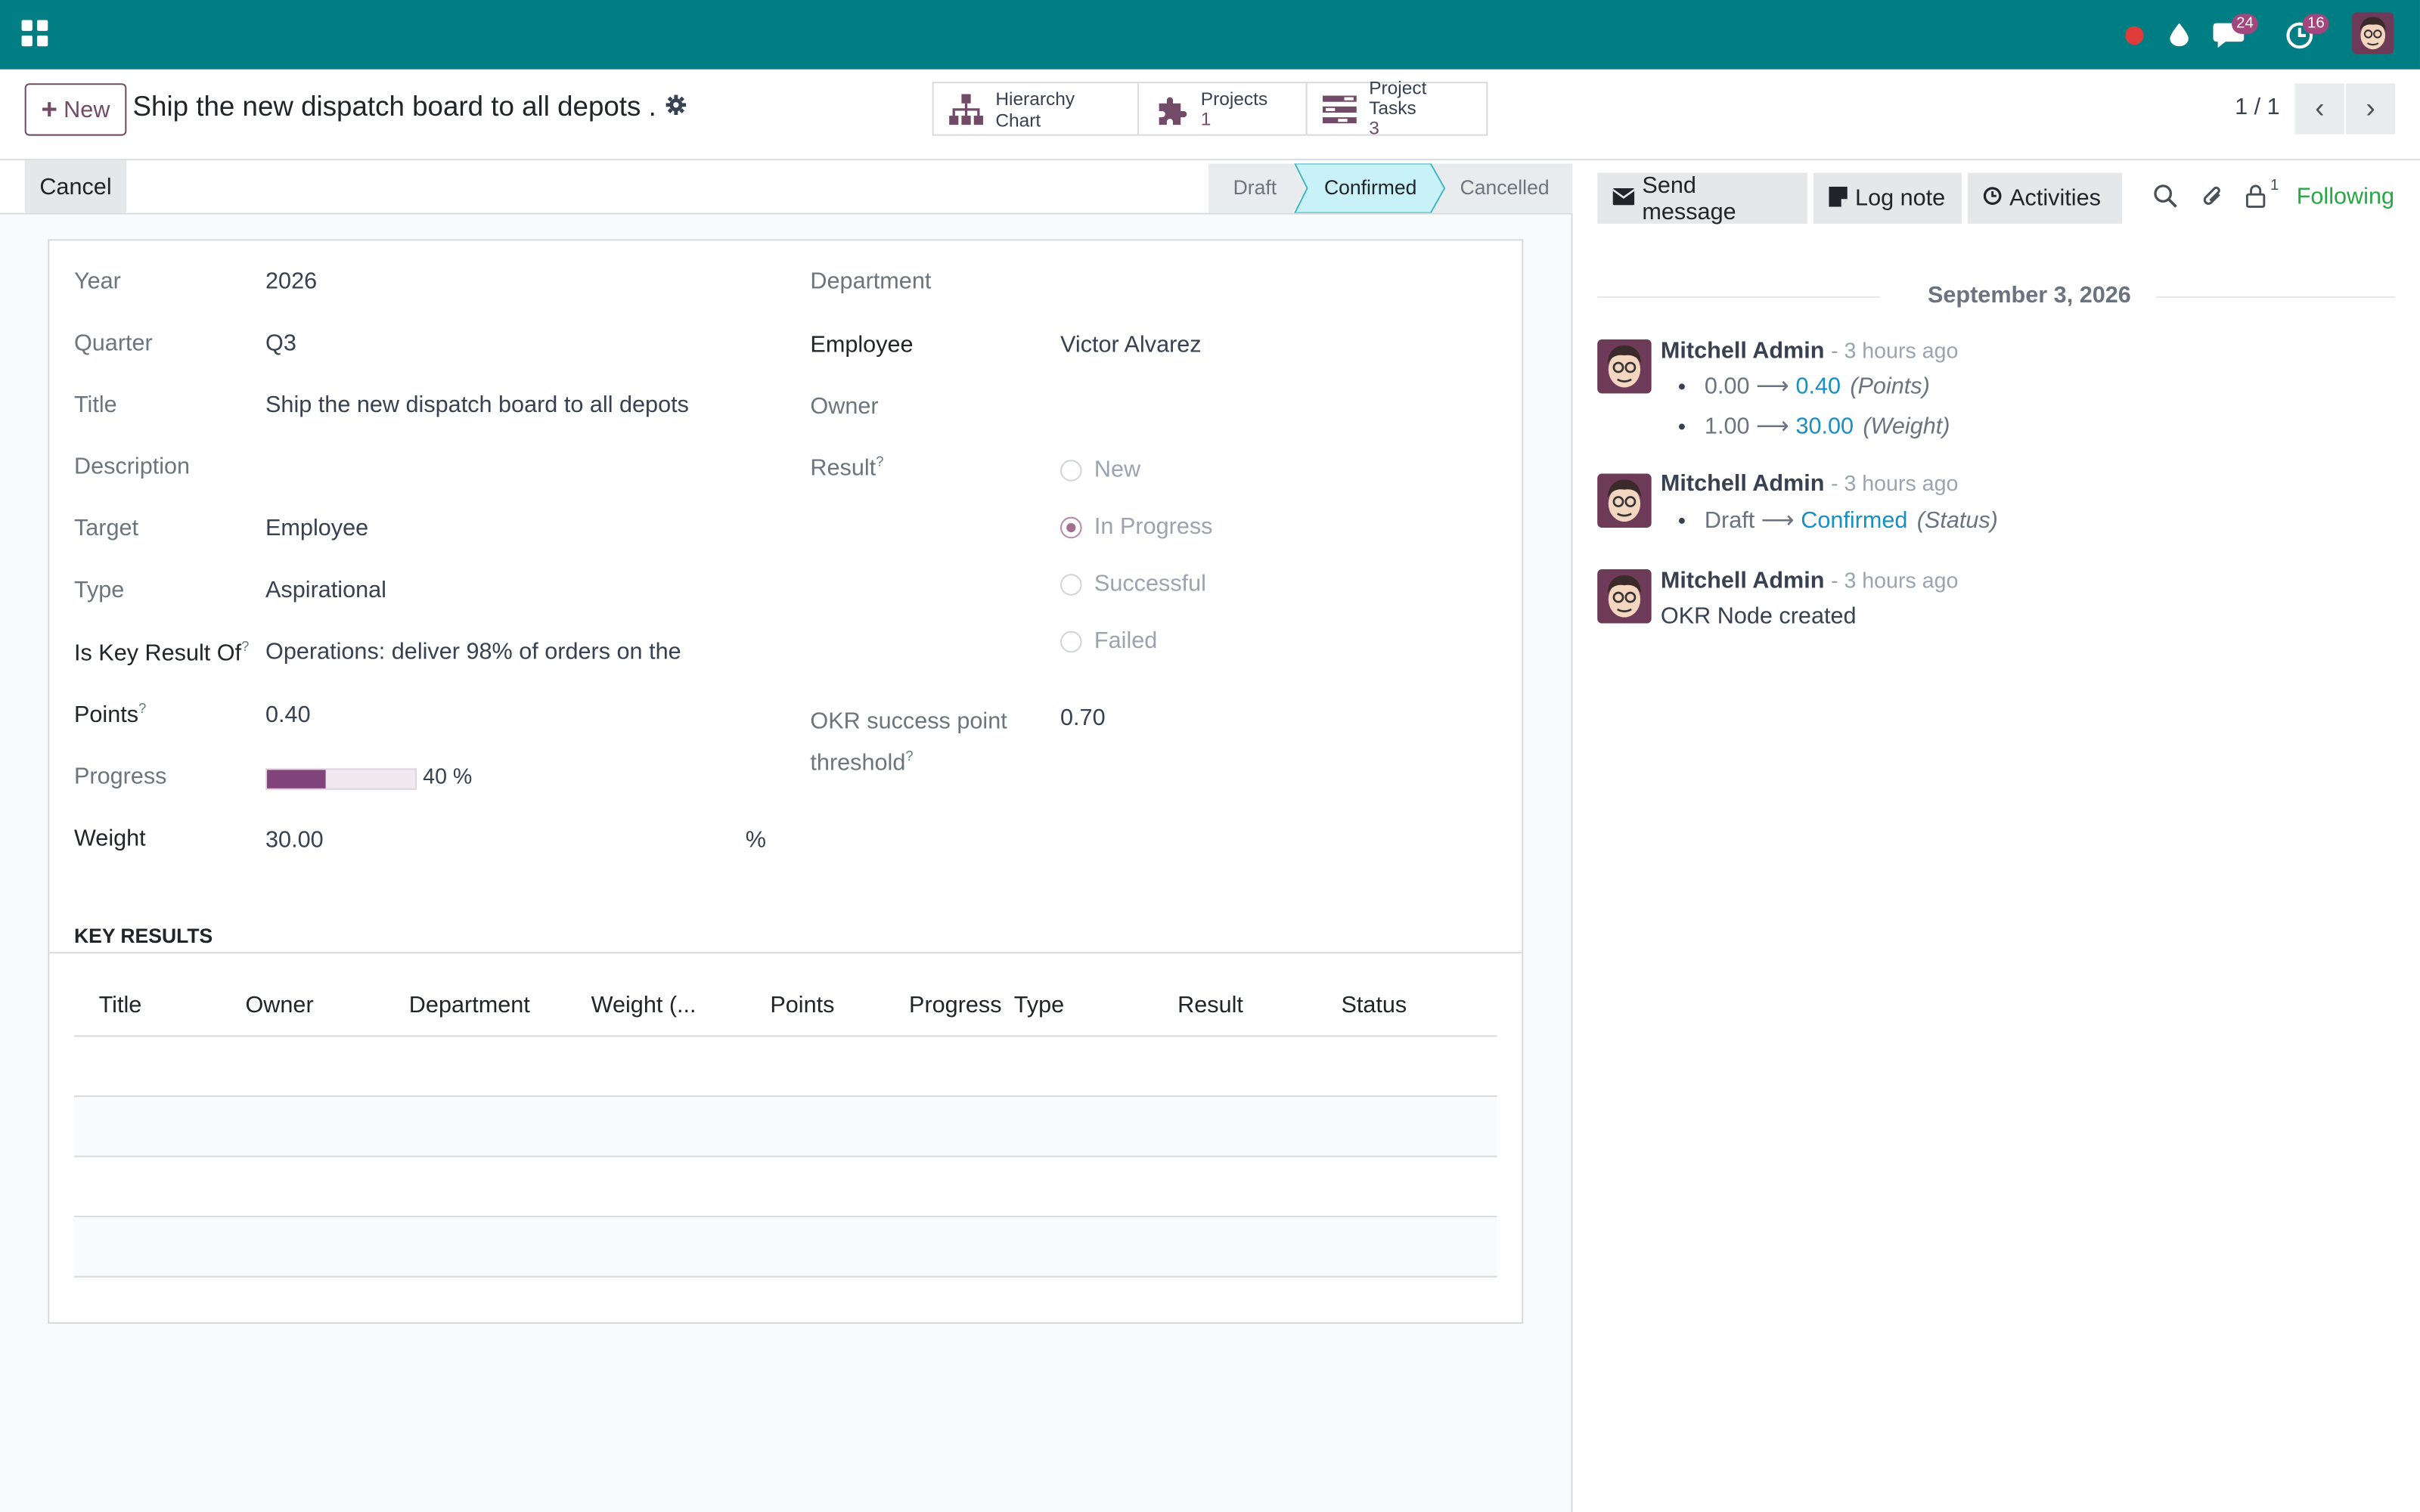 Image resolution: width=2420 pixels, height=1512 pixels. What do you see at coordinates (966, 108) in the screenshot?
I see `sitemap-icon` at bounding box center [966, 108].